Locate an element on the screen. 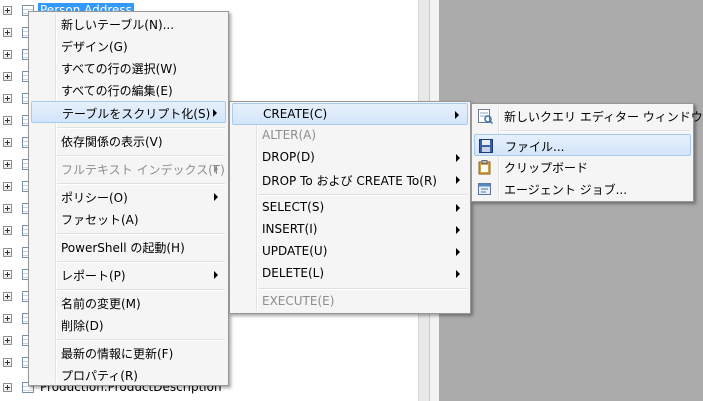 The height and width of the screenshot is (401, 703). menu-item-script-table: テーブルをスクリプト化(S) is located at coordinates (128, 112).